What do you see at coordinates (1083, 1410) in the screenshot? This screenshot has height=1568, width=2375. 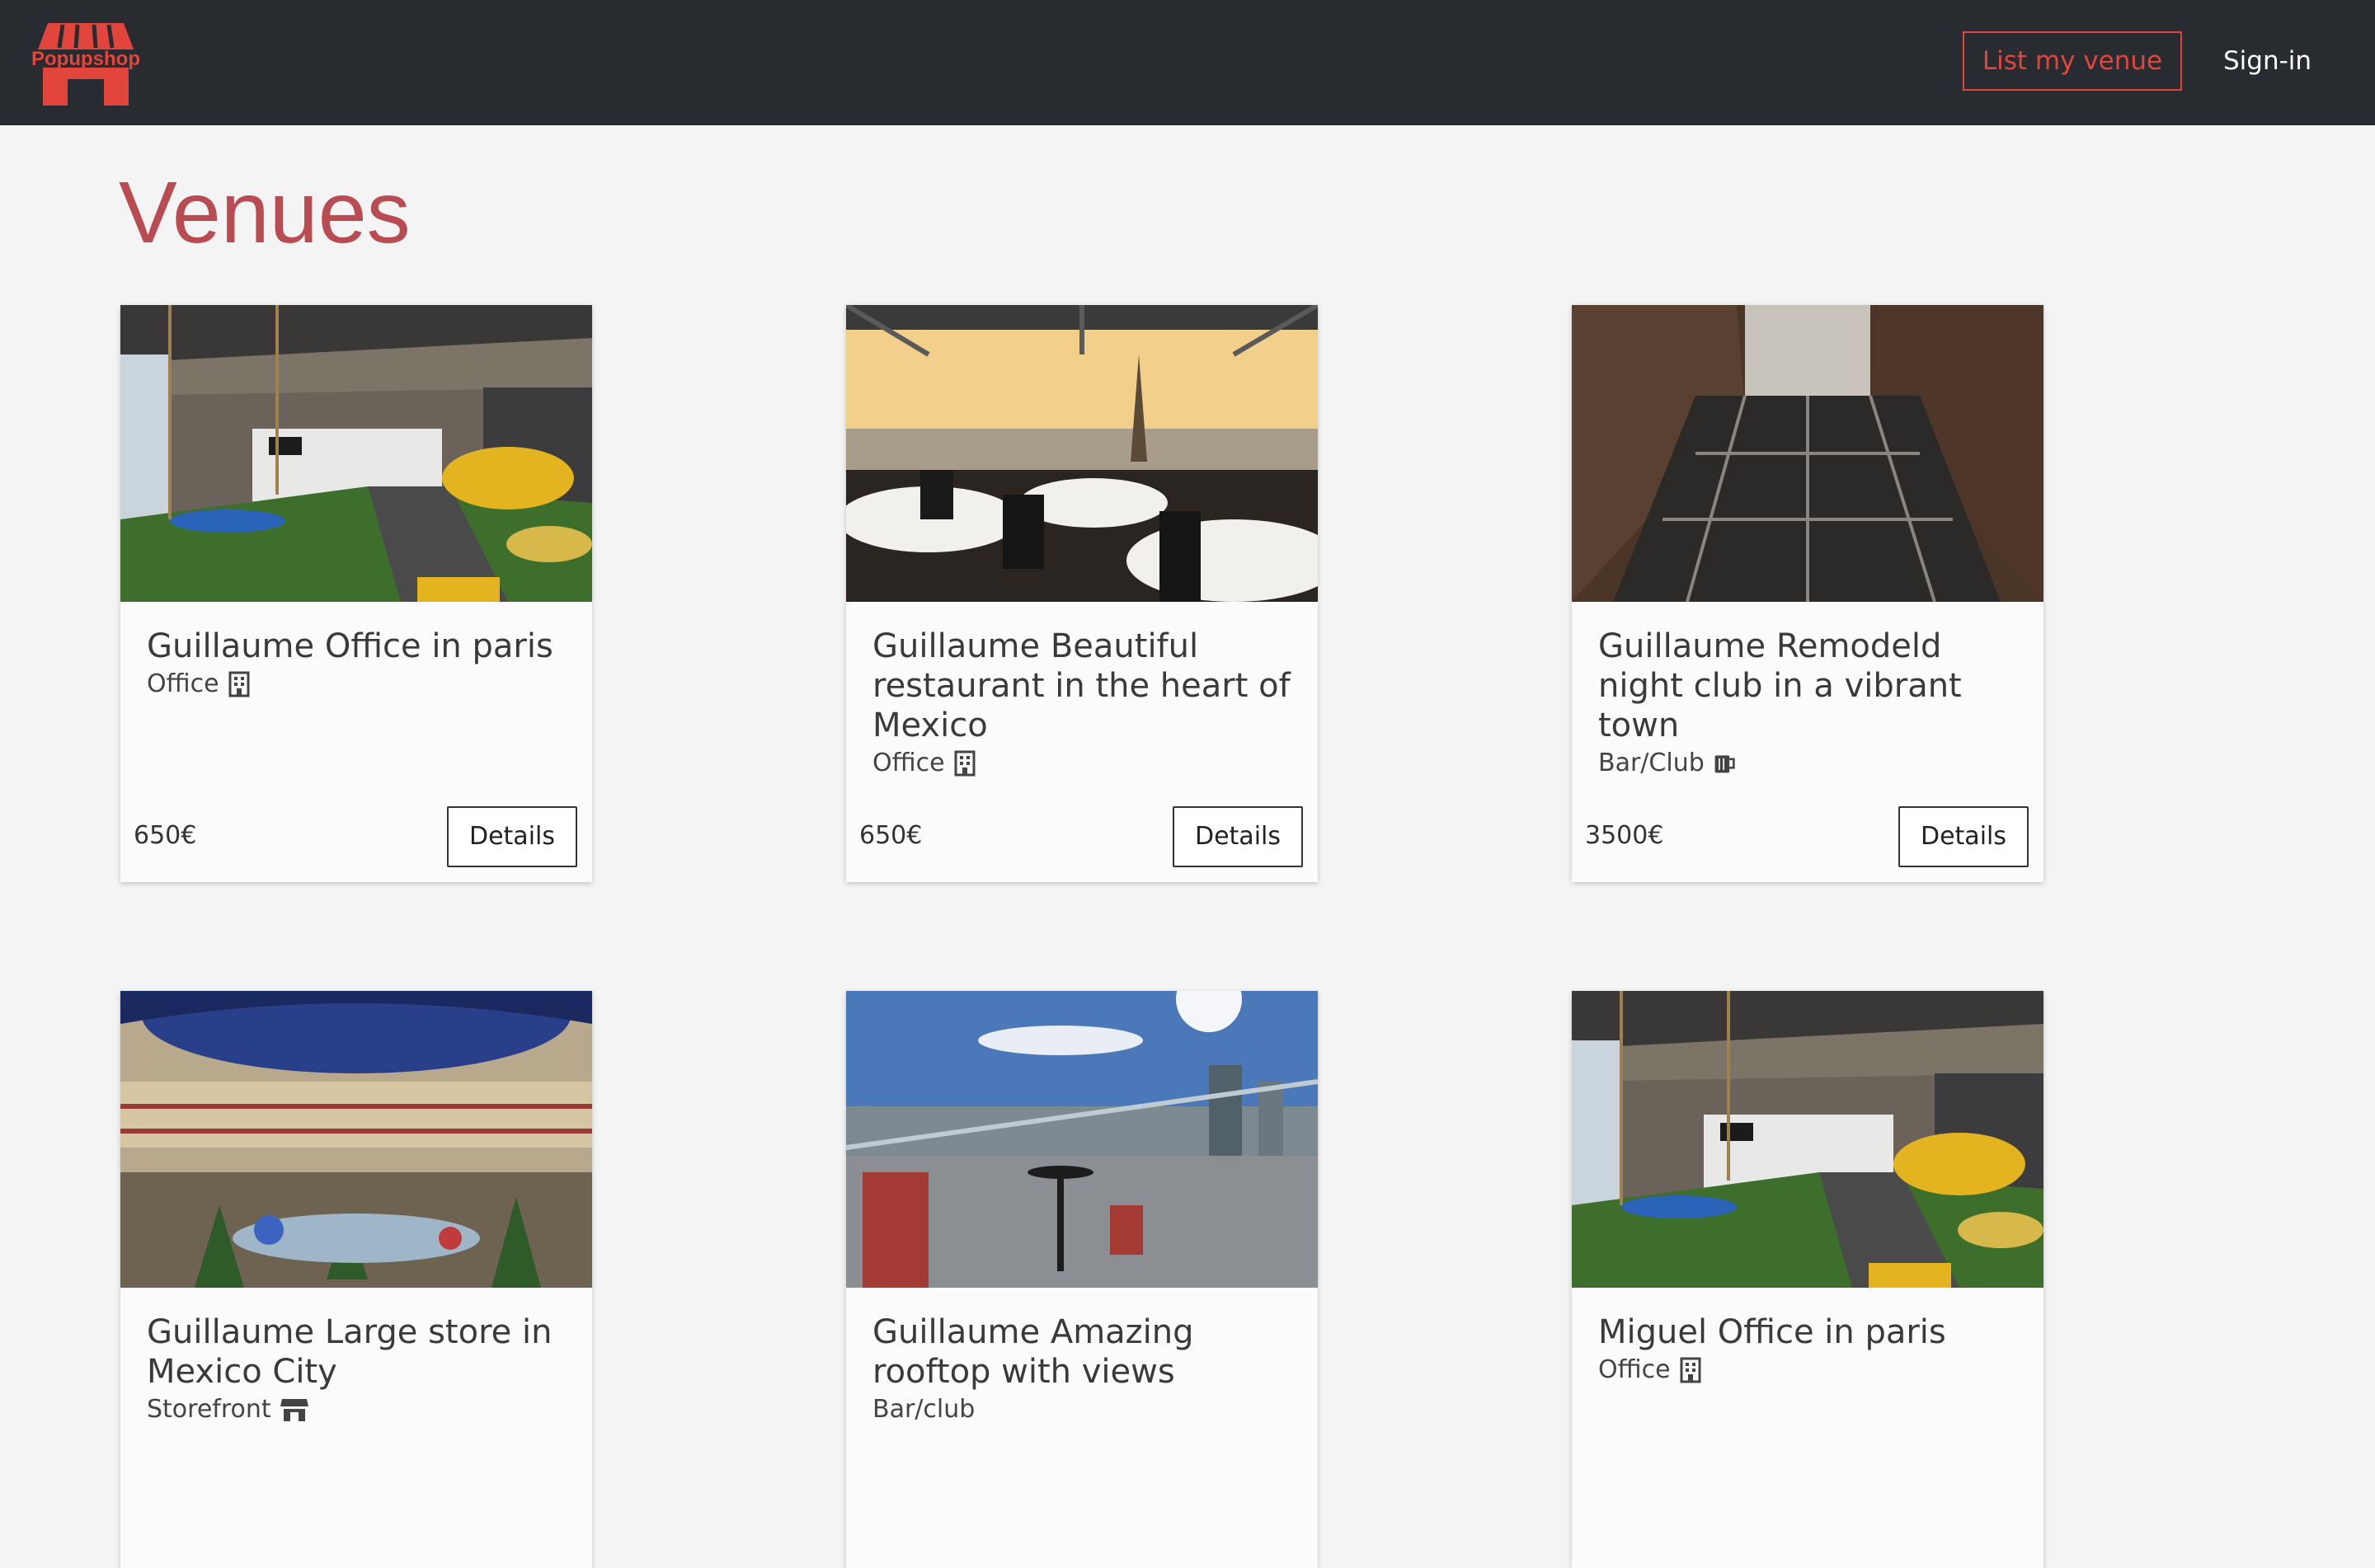 I see `venue-category: Bar/club` at bounding box center [1083, 1410].